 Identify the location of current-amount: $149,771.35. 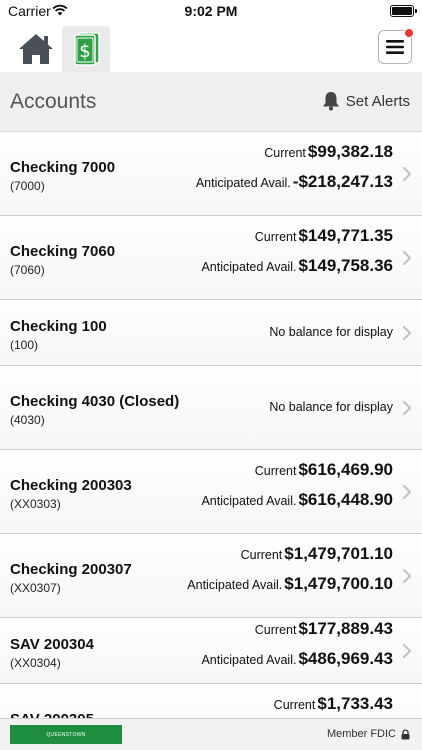
(345, 235).